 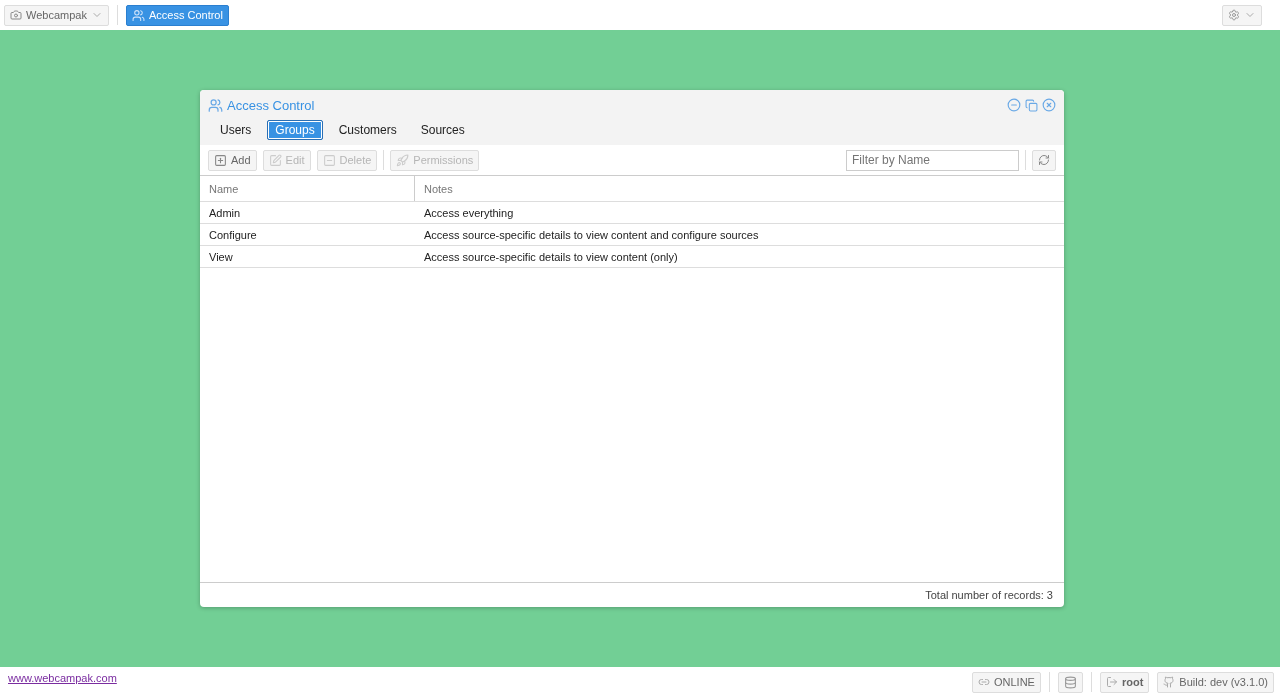 I want to click on database-button, so click(x=1070, y=682).